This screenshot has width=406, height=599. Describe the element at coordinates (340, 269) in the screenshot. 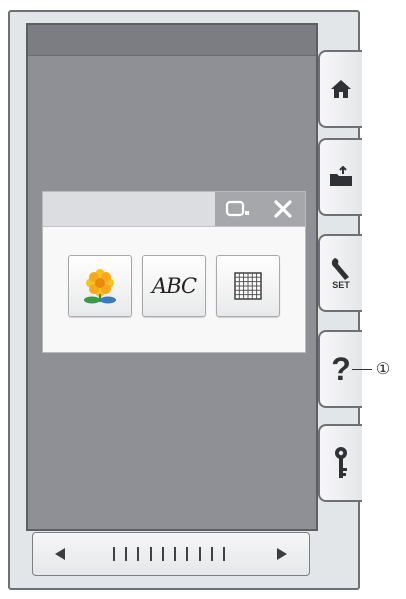

I see `wrench-icon` at that location.